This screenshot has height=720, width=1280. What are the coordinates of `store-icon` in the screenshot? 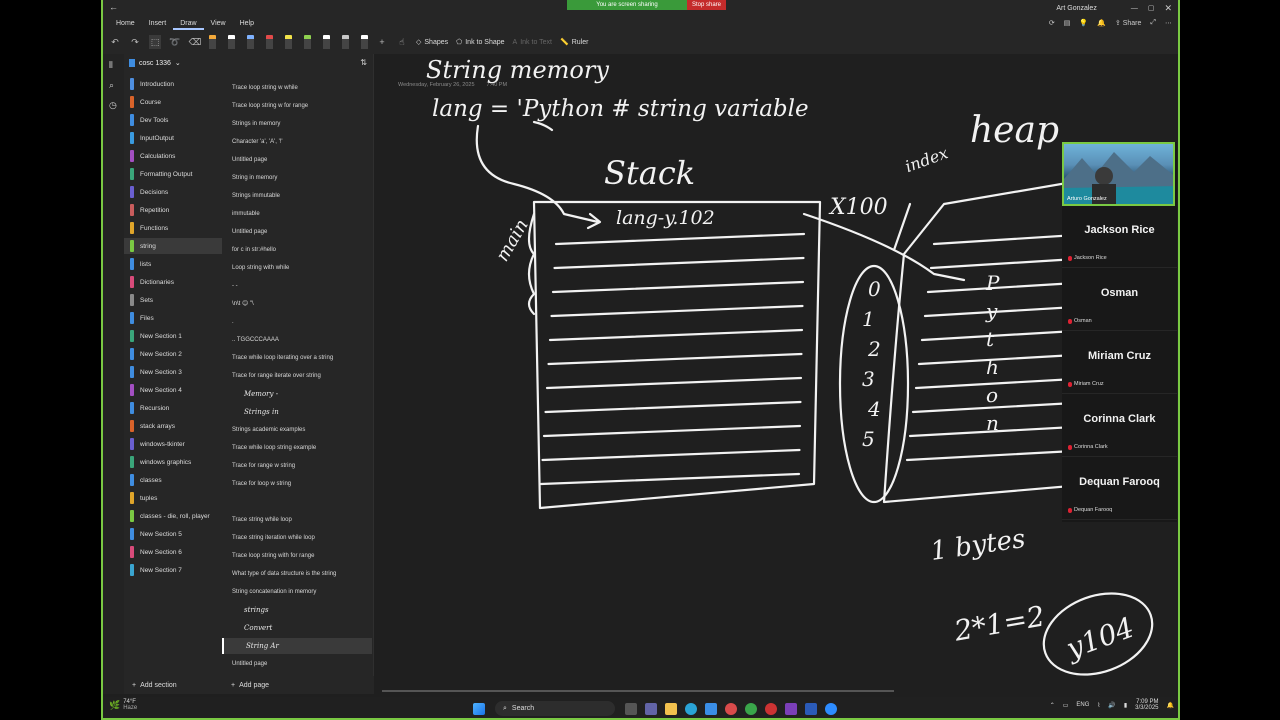 It's located at (711, 708).